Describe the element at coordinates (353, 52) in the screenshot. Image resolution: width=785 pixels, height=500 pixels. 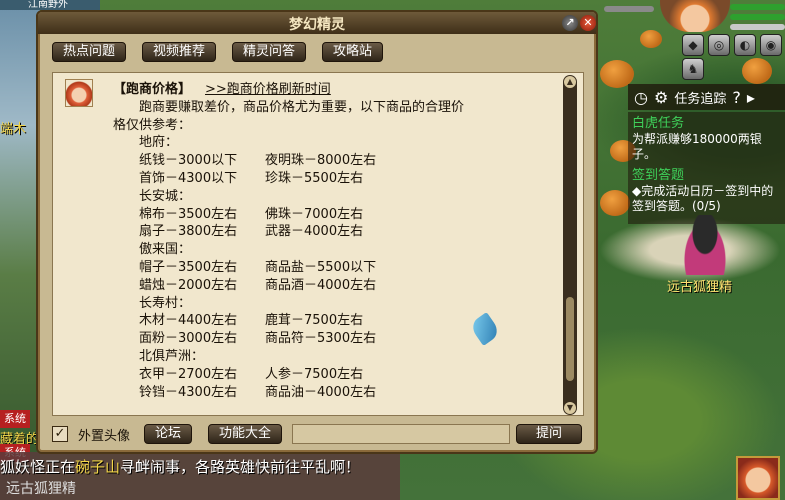
I see `tab-strategy: 攻略站` at that location.